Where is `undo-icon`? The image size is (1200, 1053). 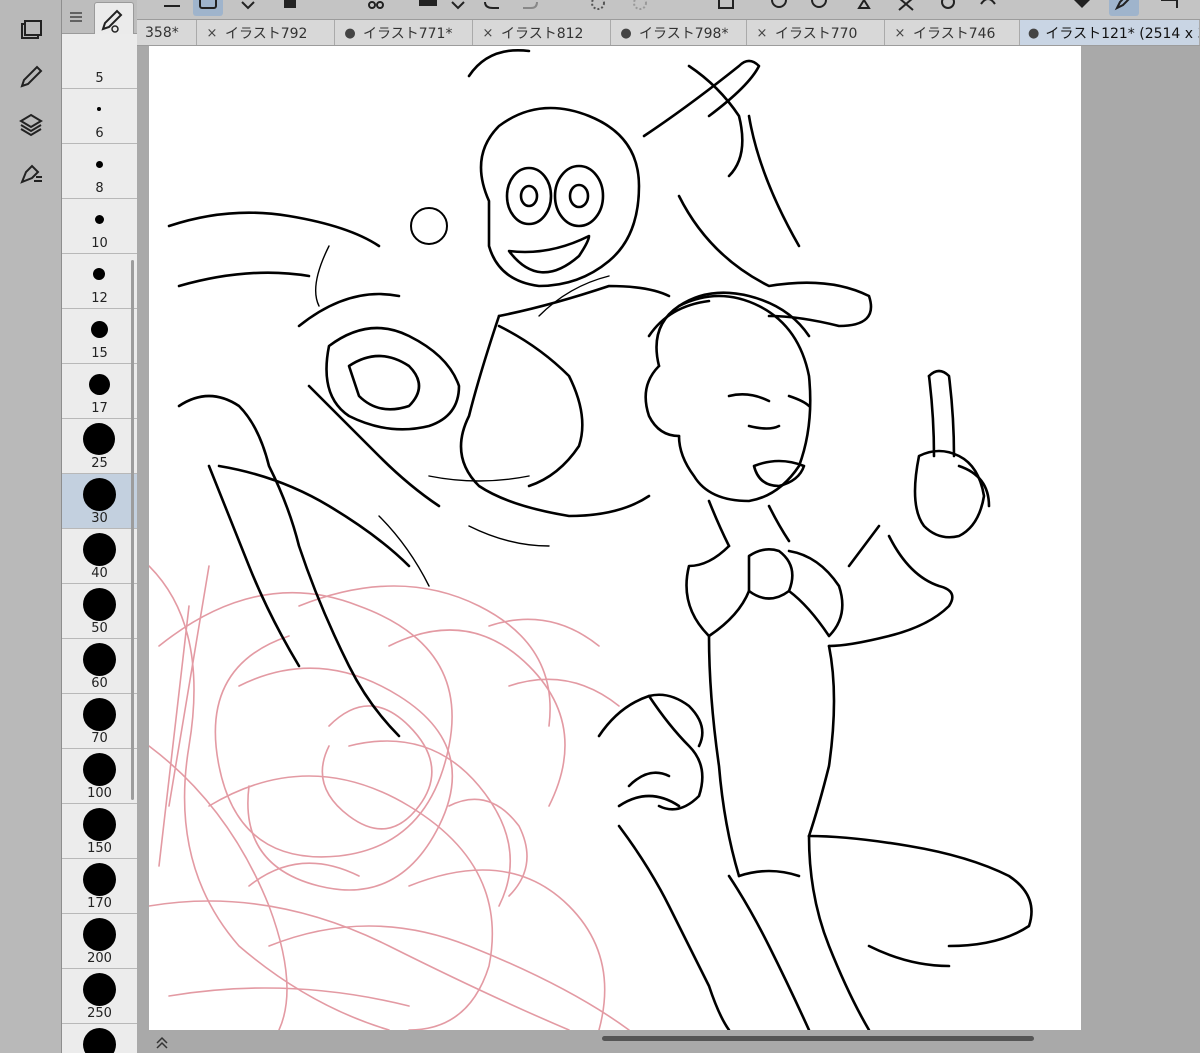
undo-icon is located at coordinates (492, 8).